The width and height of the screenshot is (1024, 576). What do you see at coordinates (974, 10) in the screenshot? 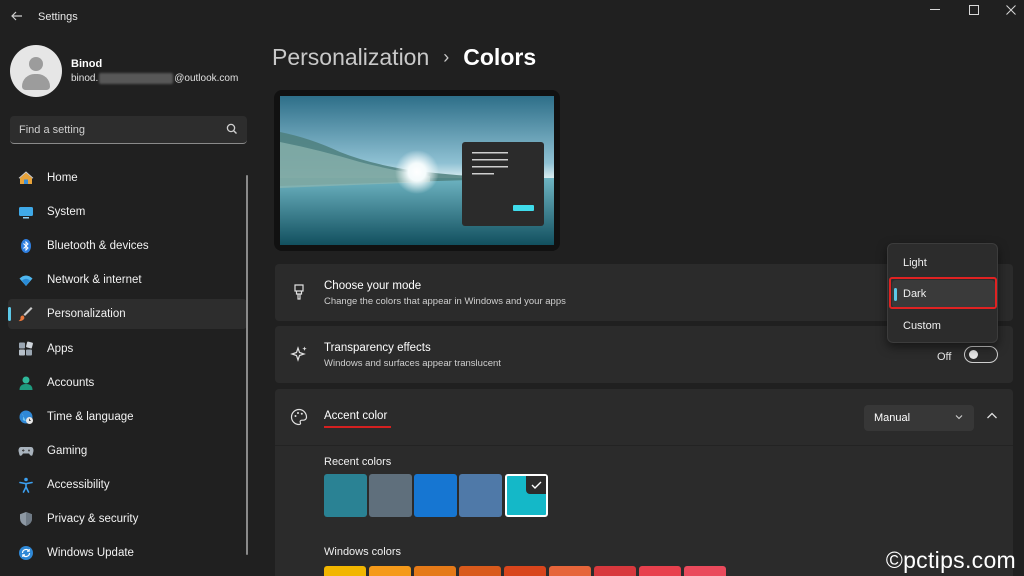
I see `maximize-button` at bounding box center [974, 10].